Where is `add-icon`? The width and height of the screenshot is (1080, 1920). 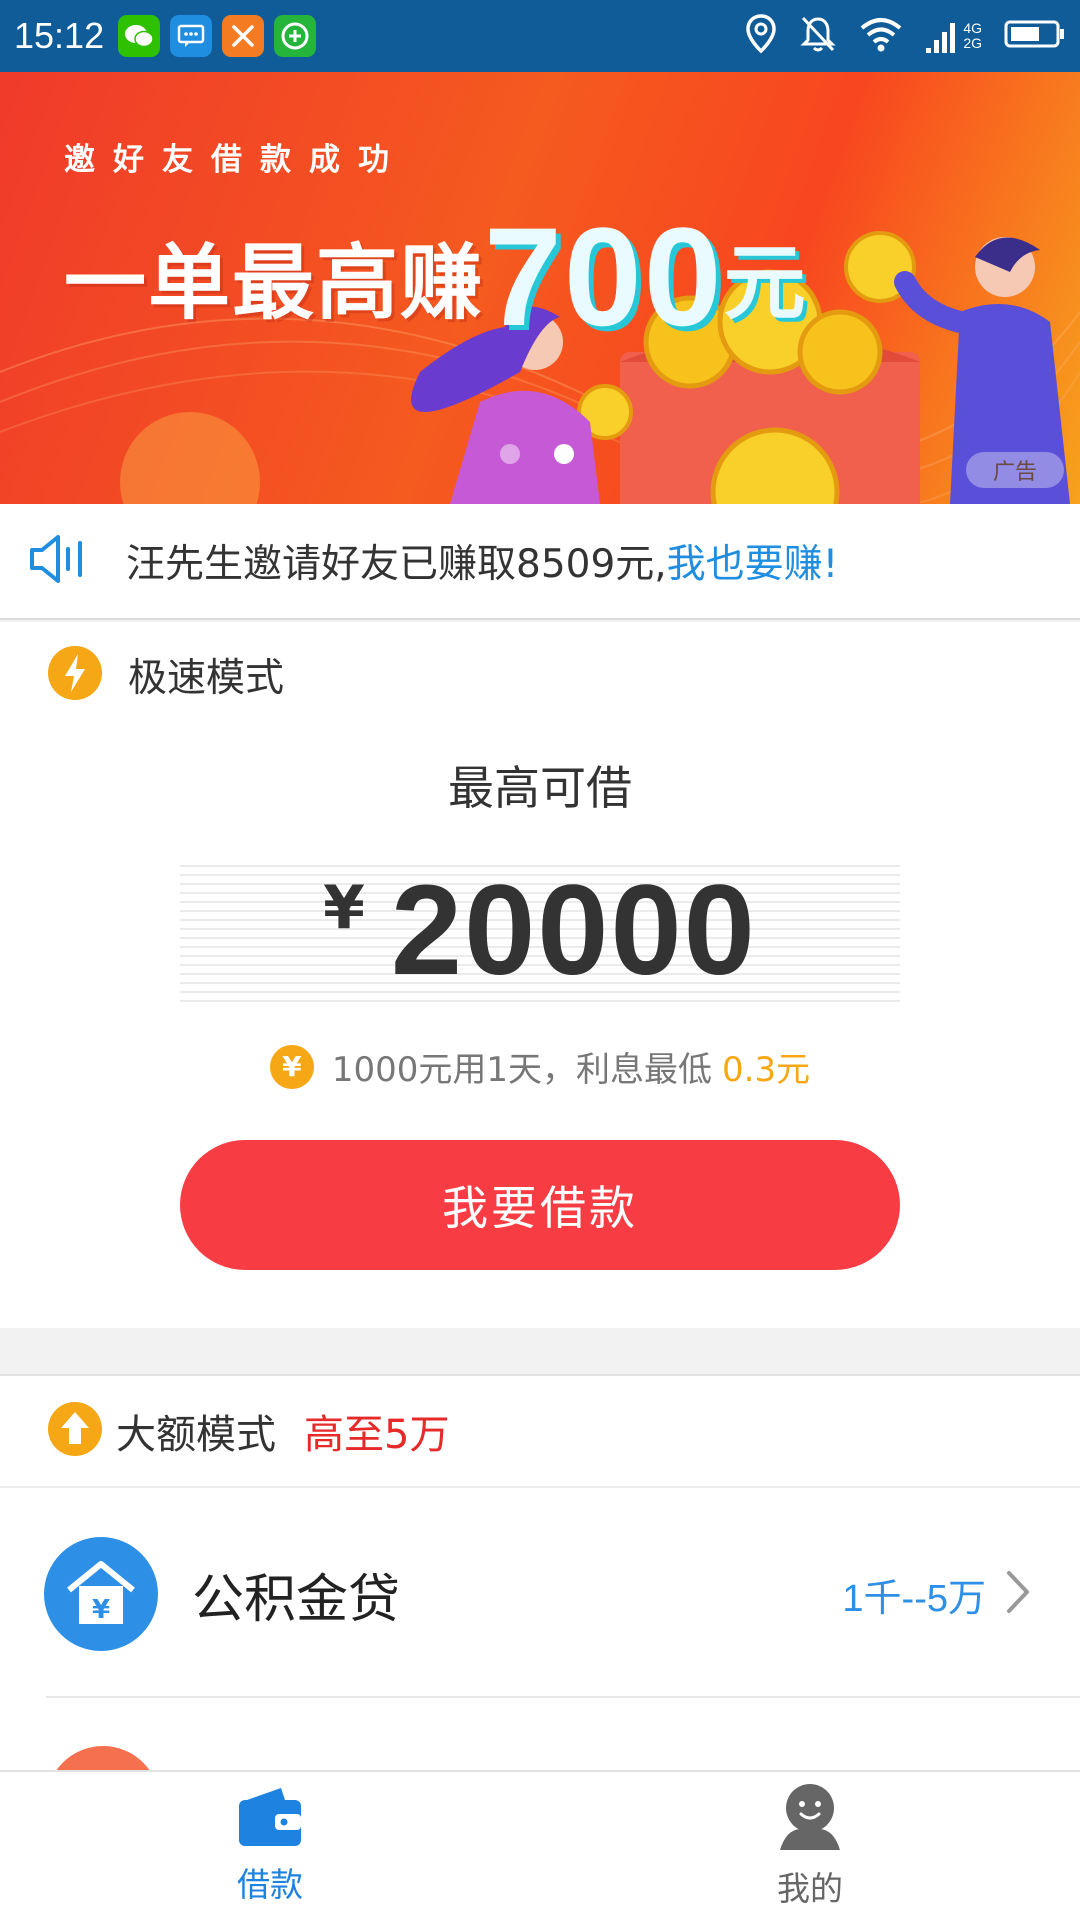
add-icon is located at coordinates (295, 36).